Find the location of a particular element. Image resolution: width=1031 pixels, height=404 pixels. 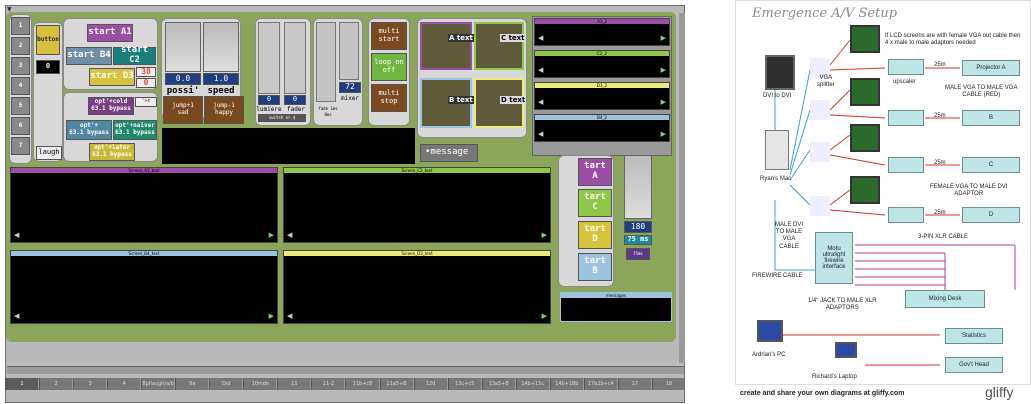

preset-button-6: 6 is located at coordinates (20, 126).